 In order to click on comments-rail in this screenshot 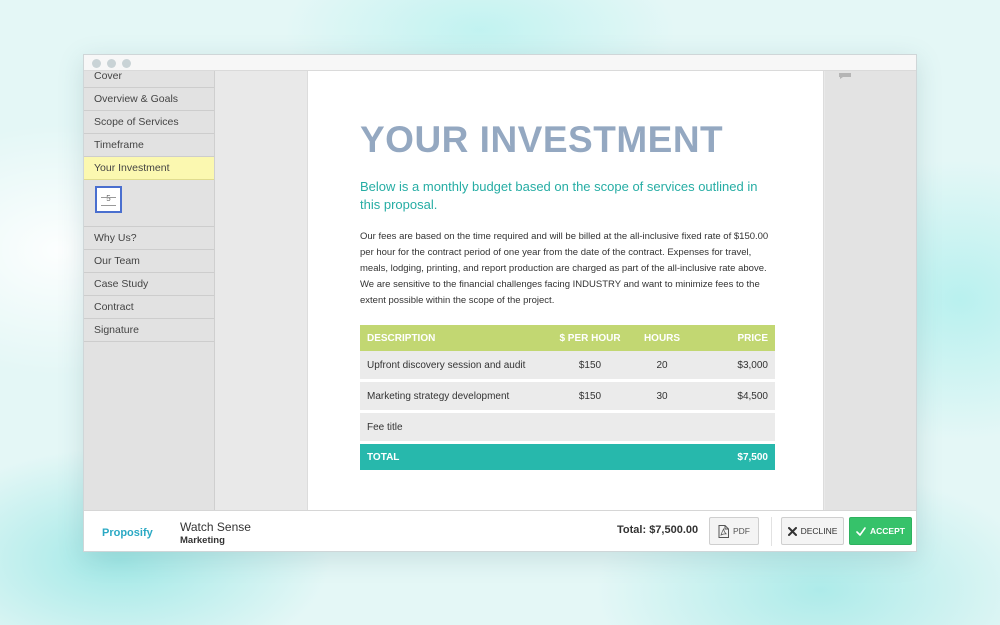, I will do `click(870, 290)`.